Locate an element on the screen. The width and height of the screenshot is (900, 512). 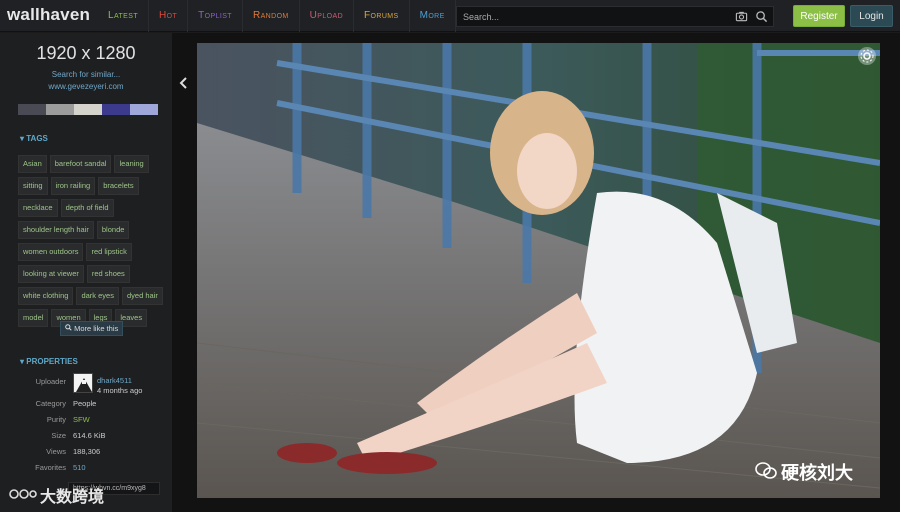
nav-latest: Latest is located at coordinates (124, 16).